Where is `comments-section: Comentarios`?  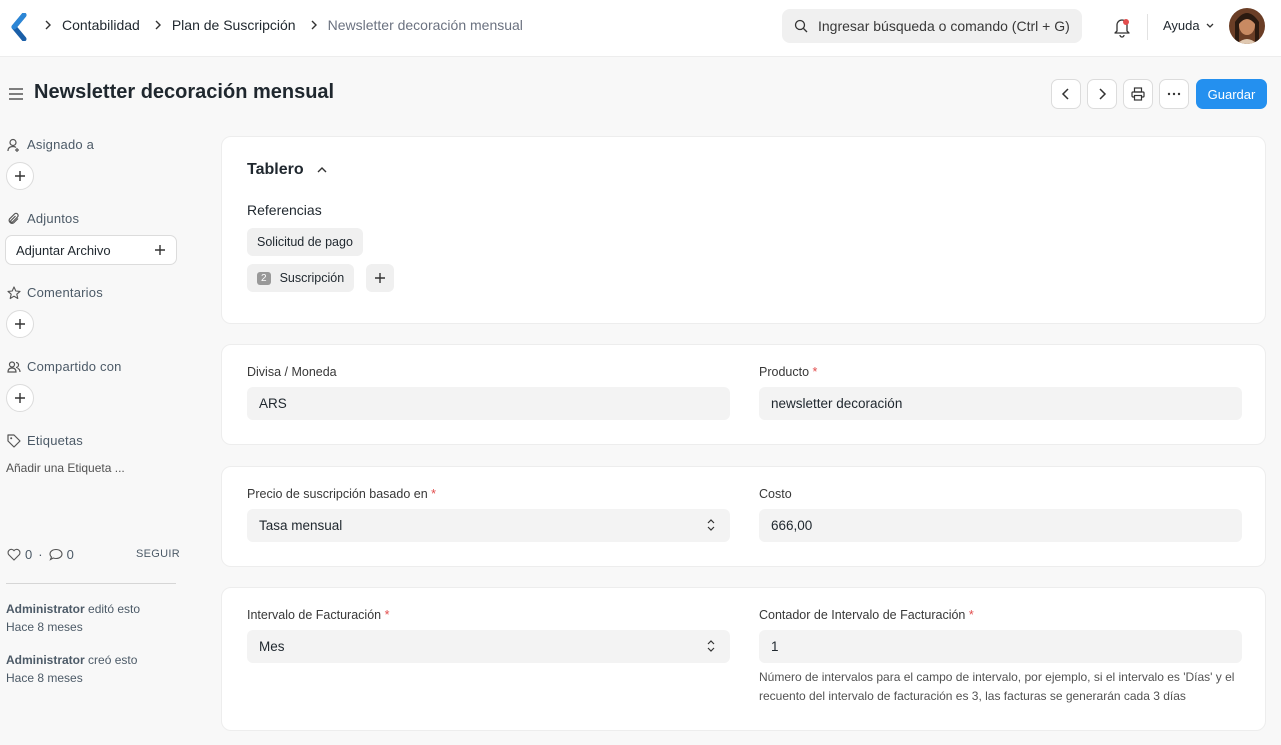 comments-section: Comentarios is located at coordinates (55, 292).